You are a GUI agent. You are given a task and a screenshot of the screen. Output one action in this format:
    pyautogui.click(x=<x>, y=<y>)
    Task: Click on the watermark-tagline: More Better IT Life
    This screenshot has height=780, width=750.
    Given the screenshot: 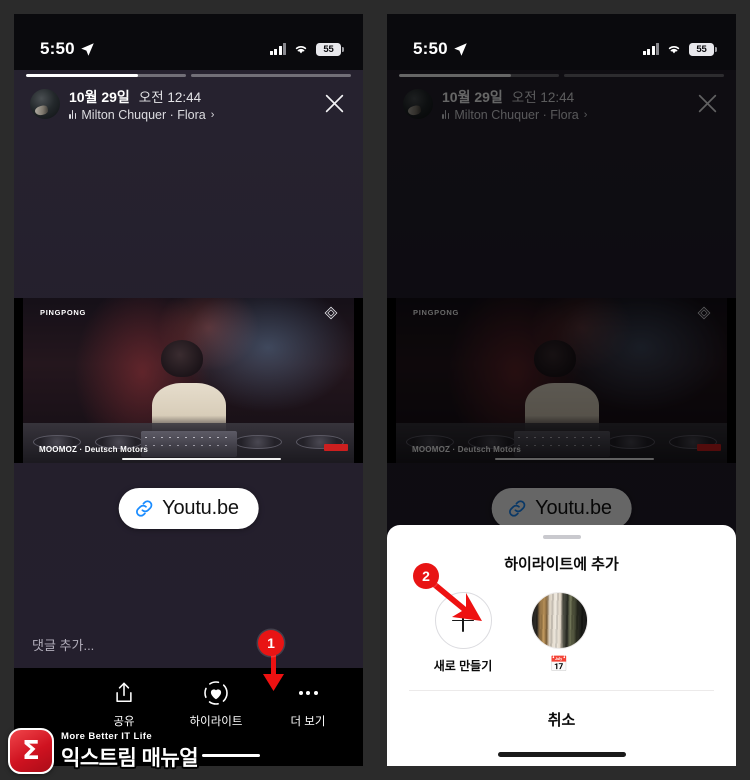 What is the action you would take?
    pyautogui.click(x=106, y=736)
    